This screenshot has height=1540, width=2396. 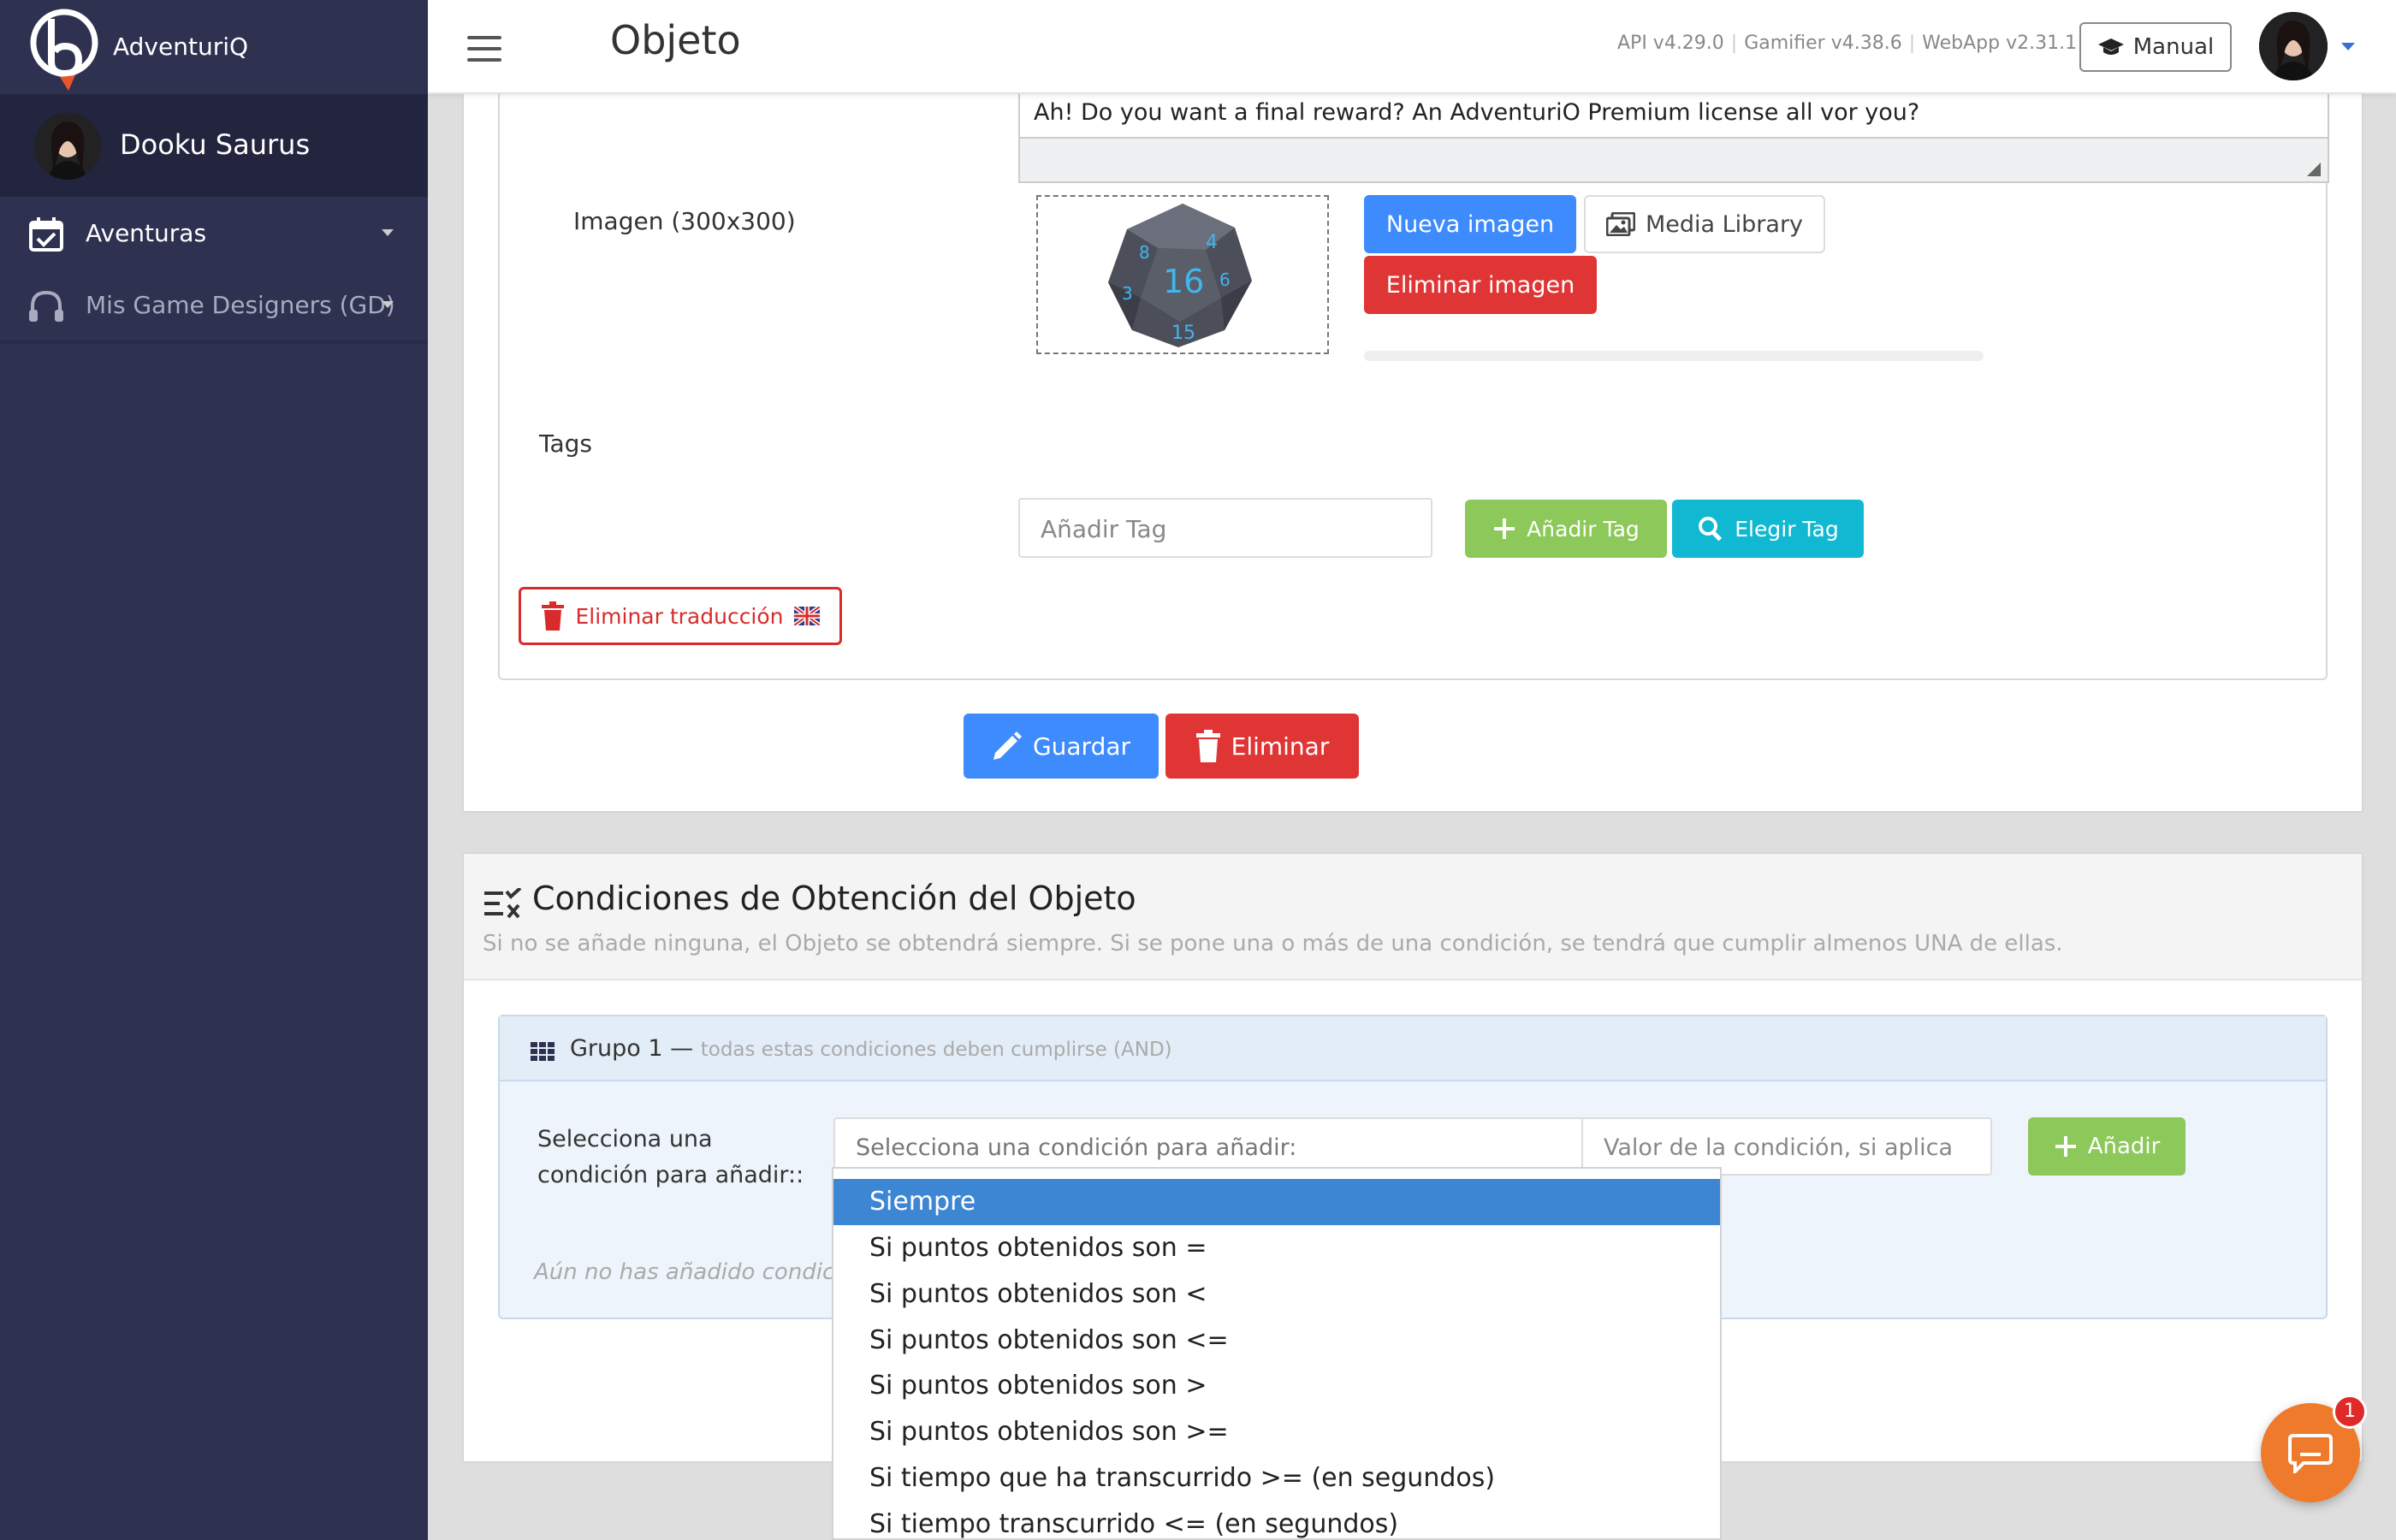 I want to click on new-image-button: Nueva imagen, so click(x=1470, y=224).